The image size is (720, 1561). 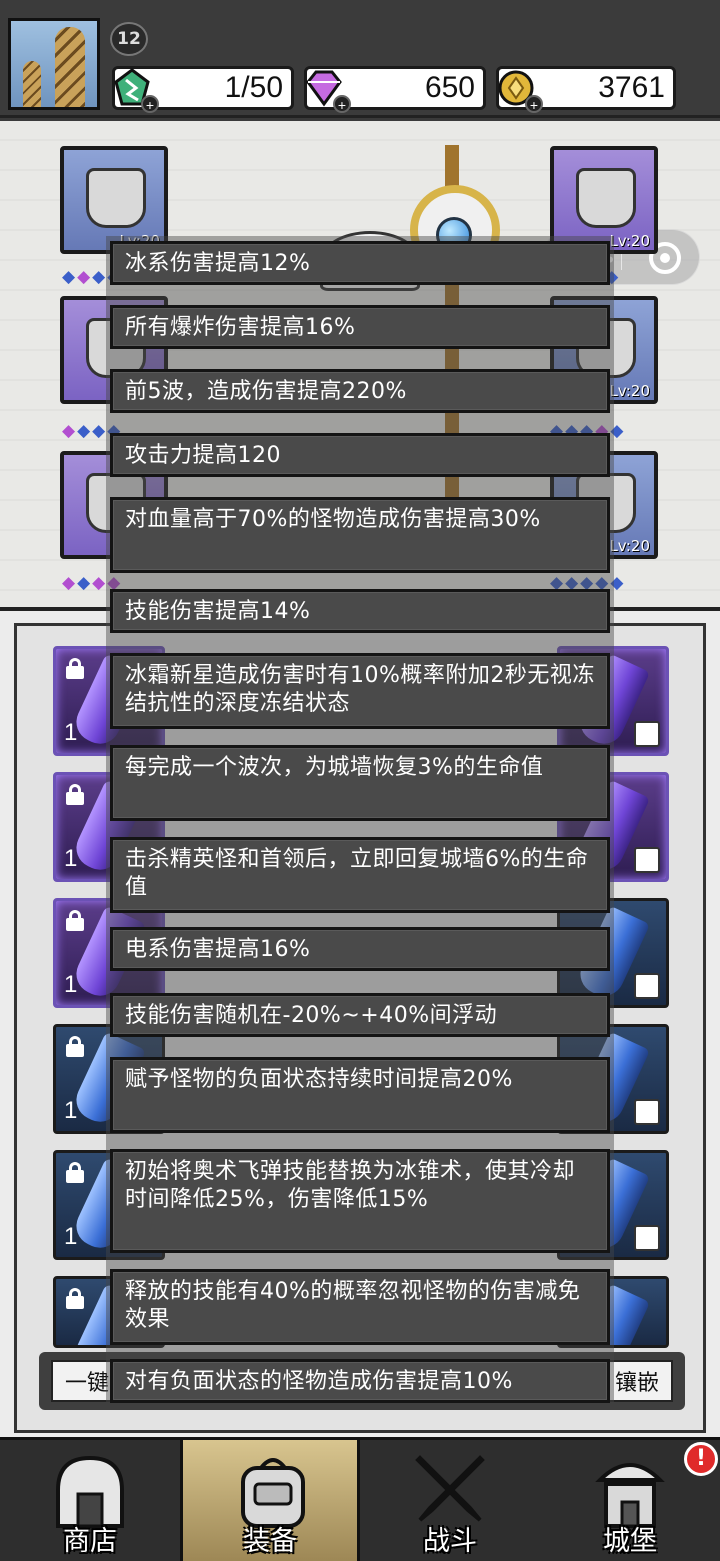 I want to click on crossed-swords-icon, so click(x=450, y=1490).